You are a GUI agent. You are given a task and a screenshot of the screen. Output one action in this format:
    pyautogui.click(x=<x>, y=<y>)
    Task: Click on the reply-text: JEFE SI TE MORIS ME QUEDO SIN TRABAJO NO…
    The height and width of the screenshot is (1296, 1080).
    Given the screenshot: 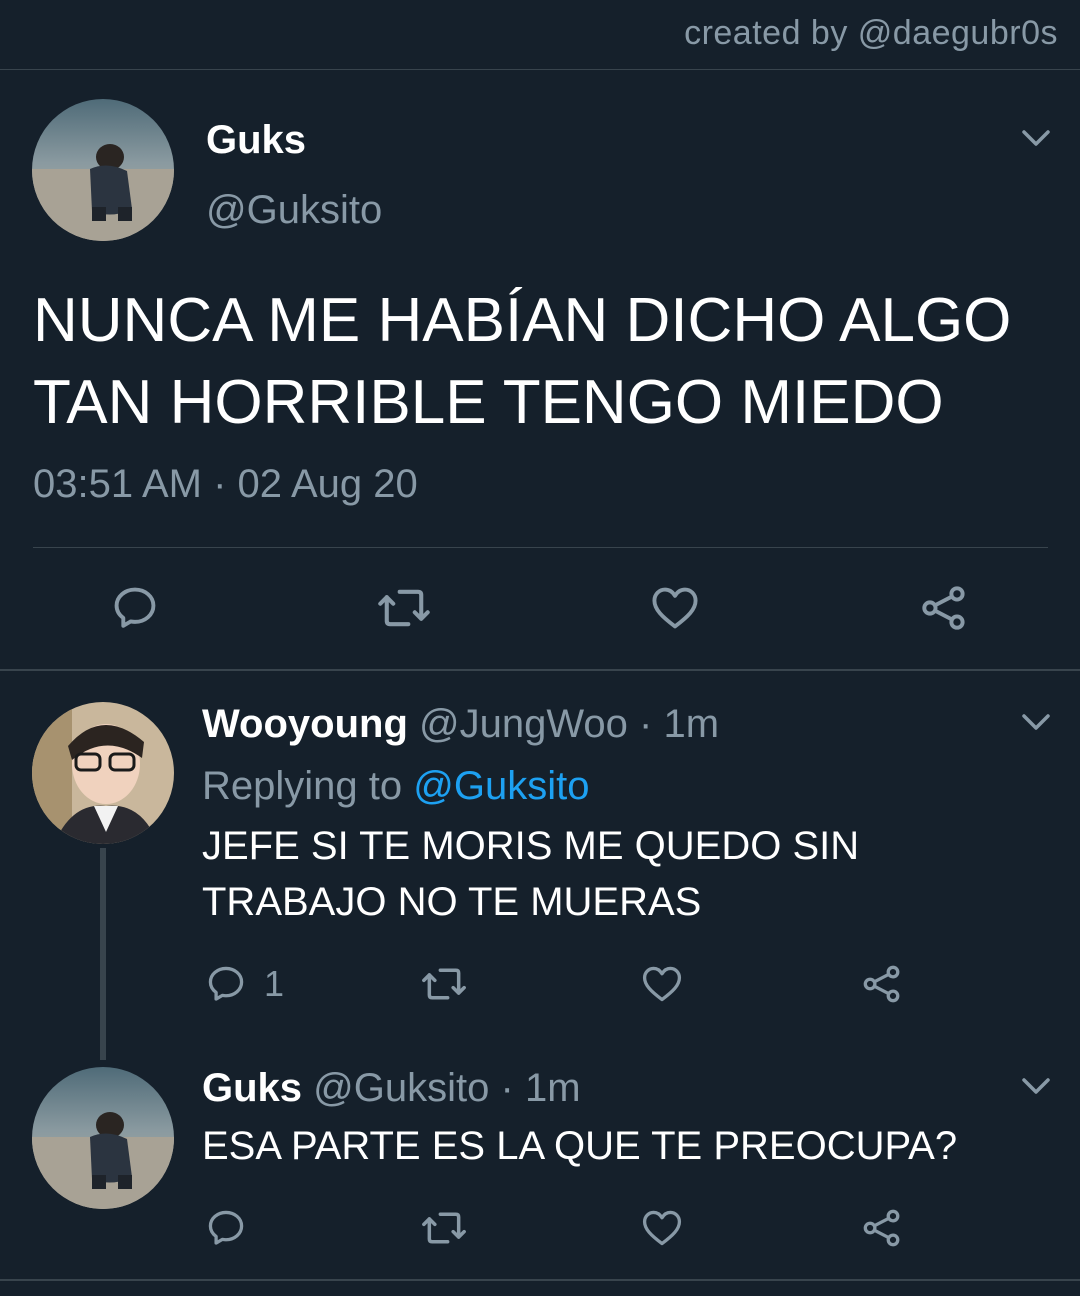 What is the action you would take?
    pyautogui.click(x=531, y=874)
    